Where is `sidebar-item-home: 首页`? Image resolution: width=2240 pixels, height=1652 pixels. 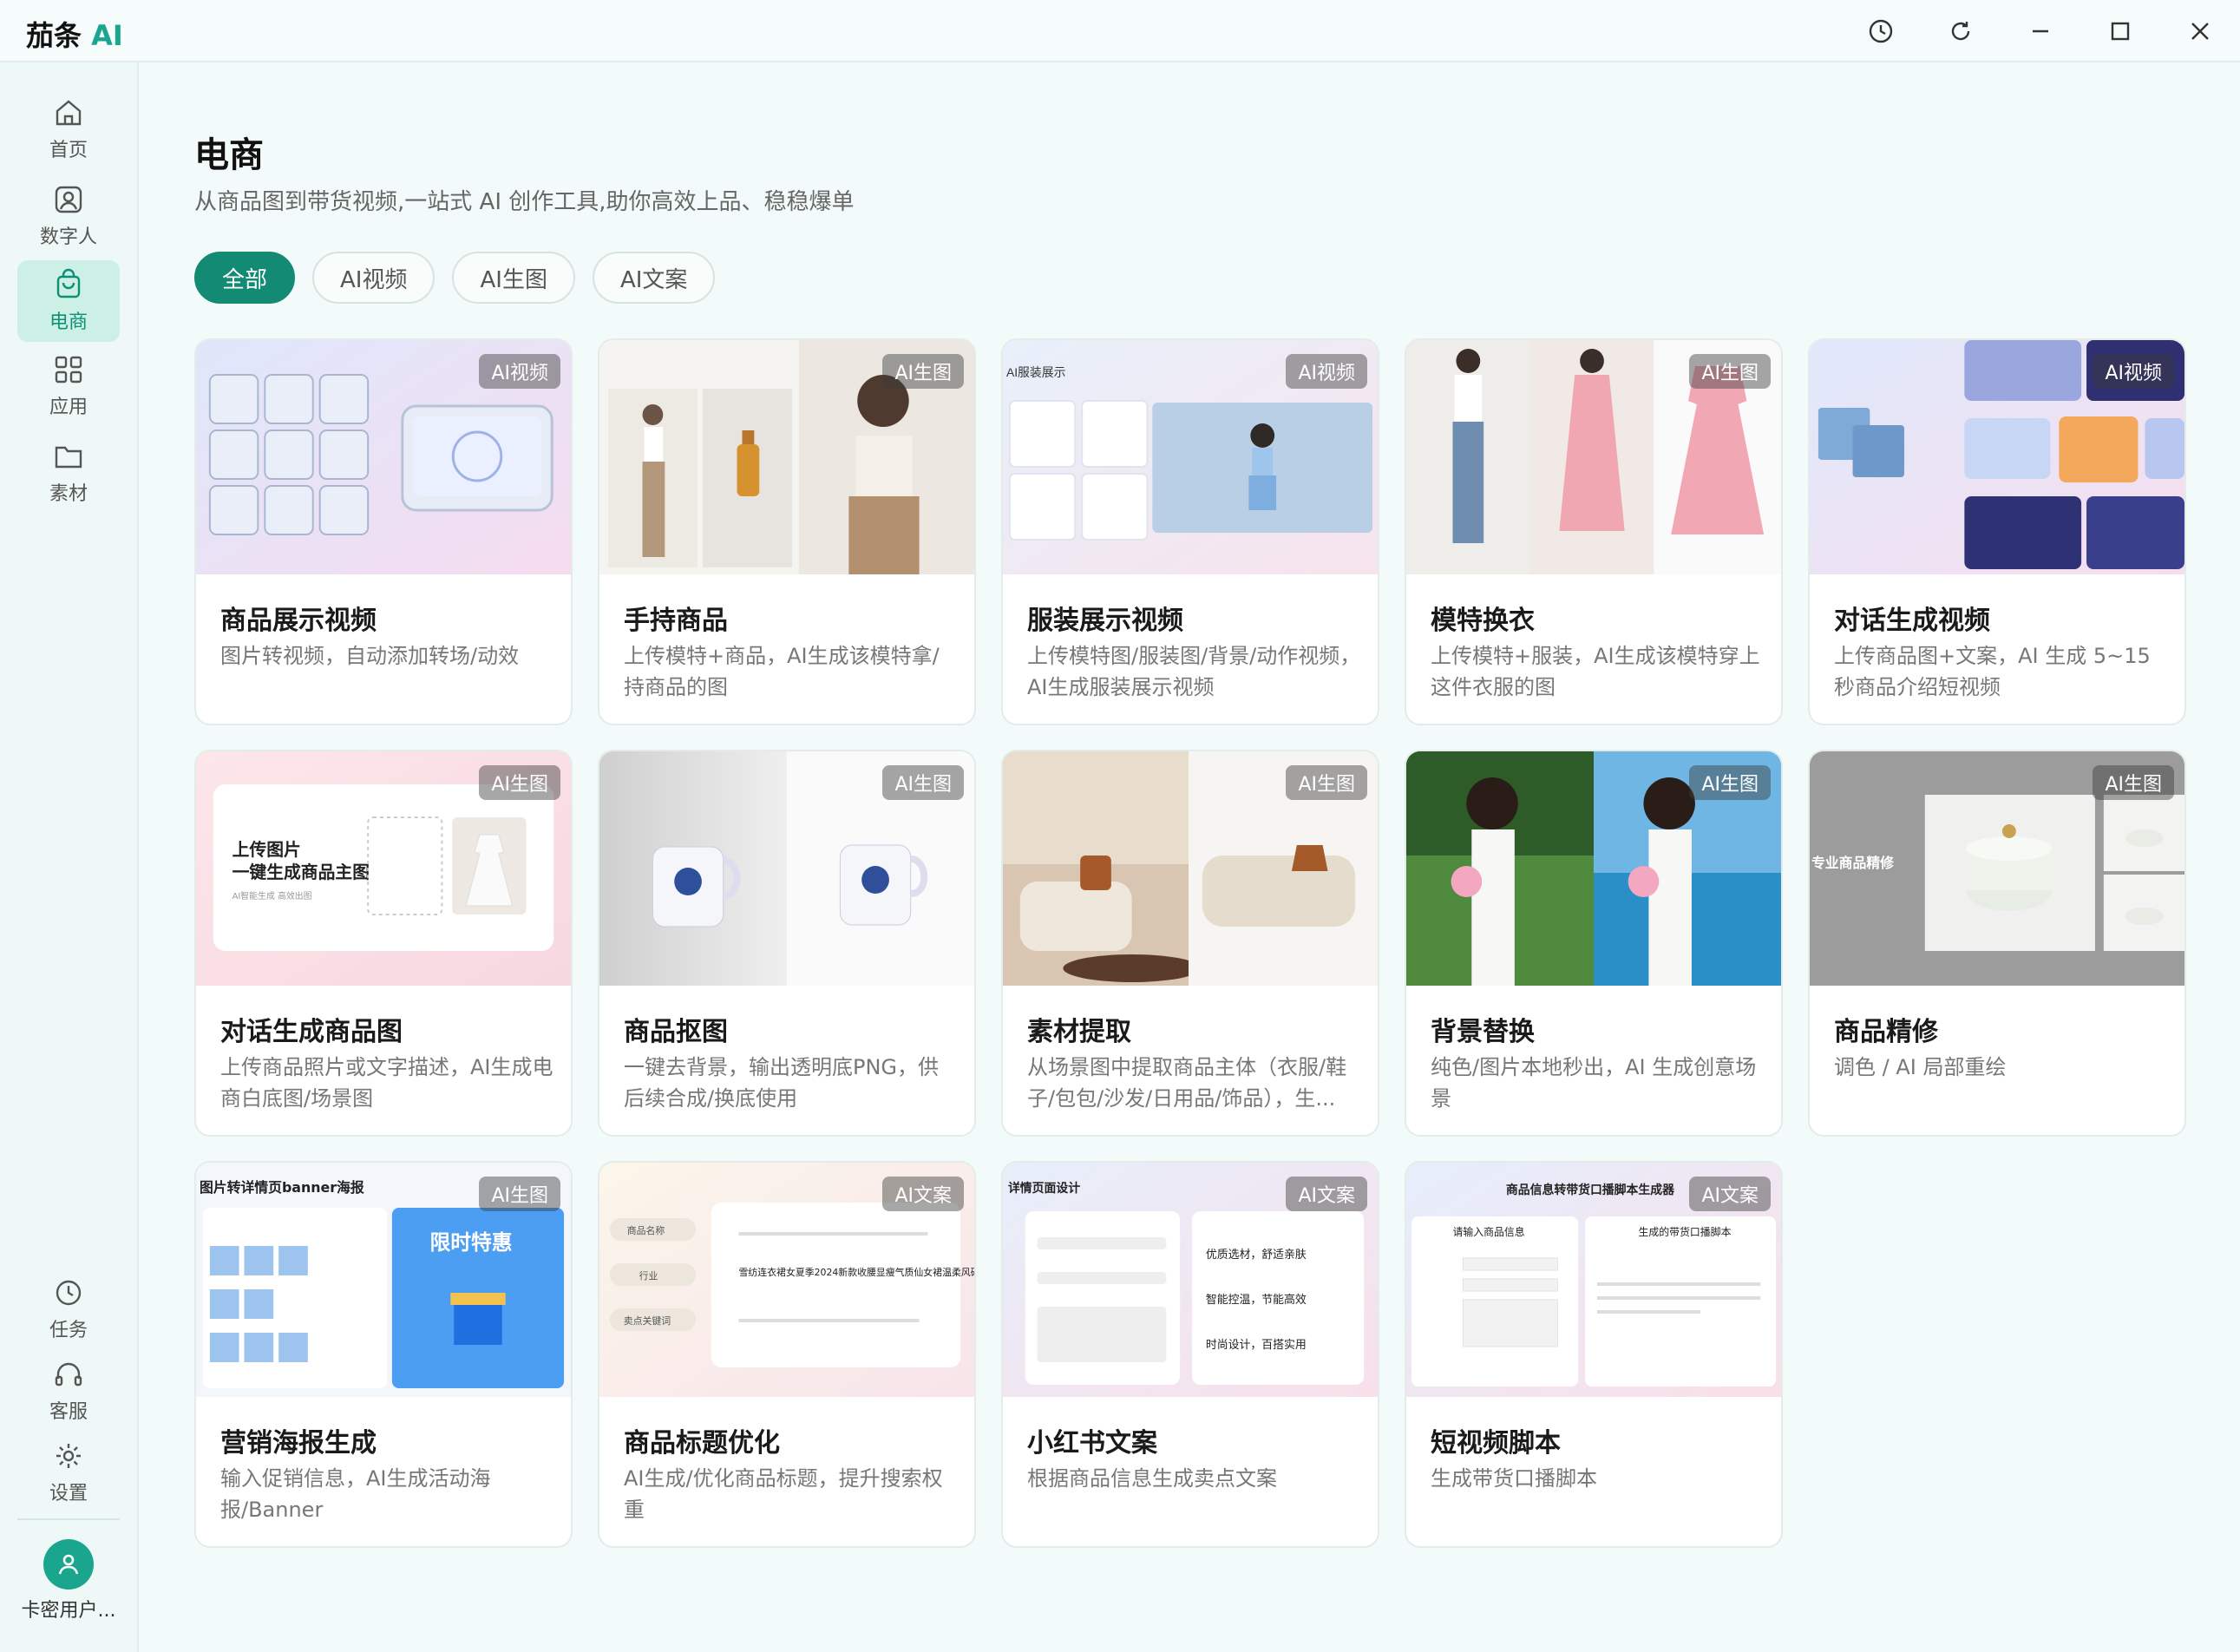 sidebar-item-home: 首页 is located at coordinates (69, 129).